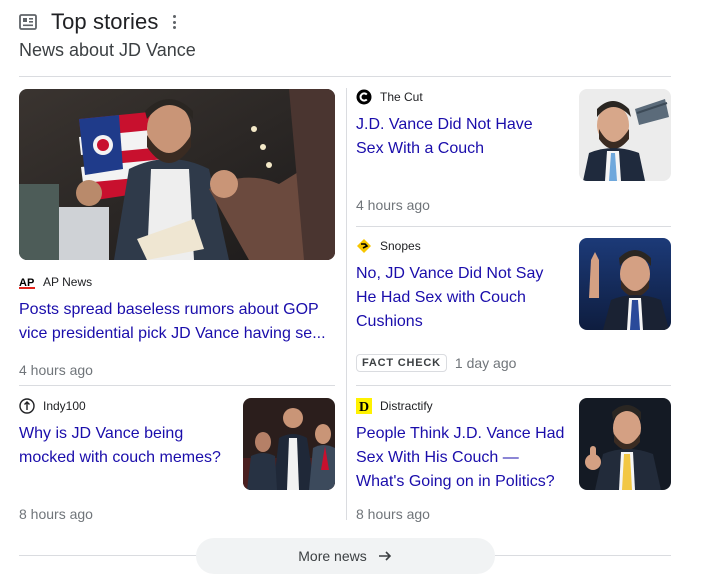 This screenshot has height=579, width=707. I want to click on left-row-divider, so click(177, 385).